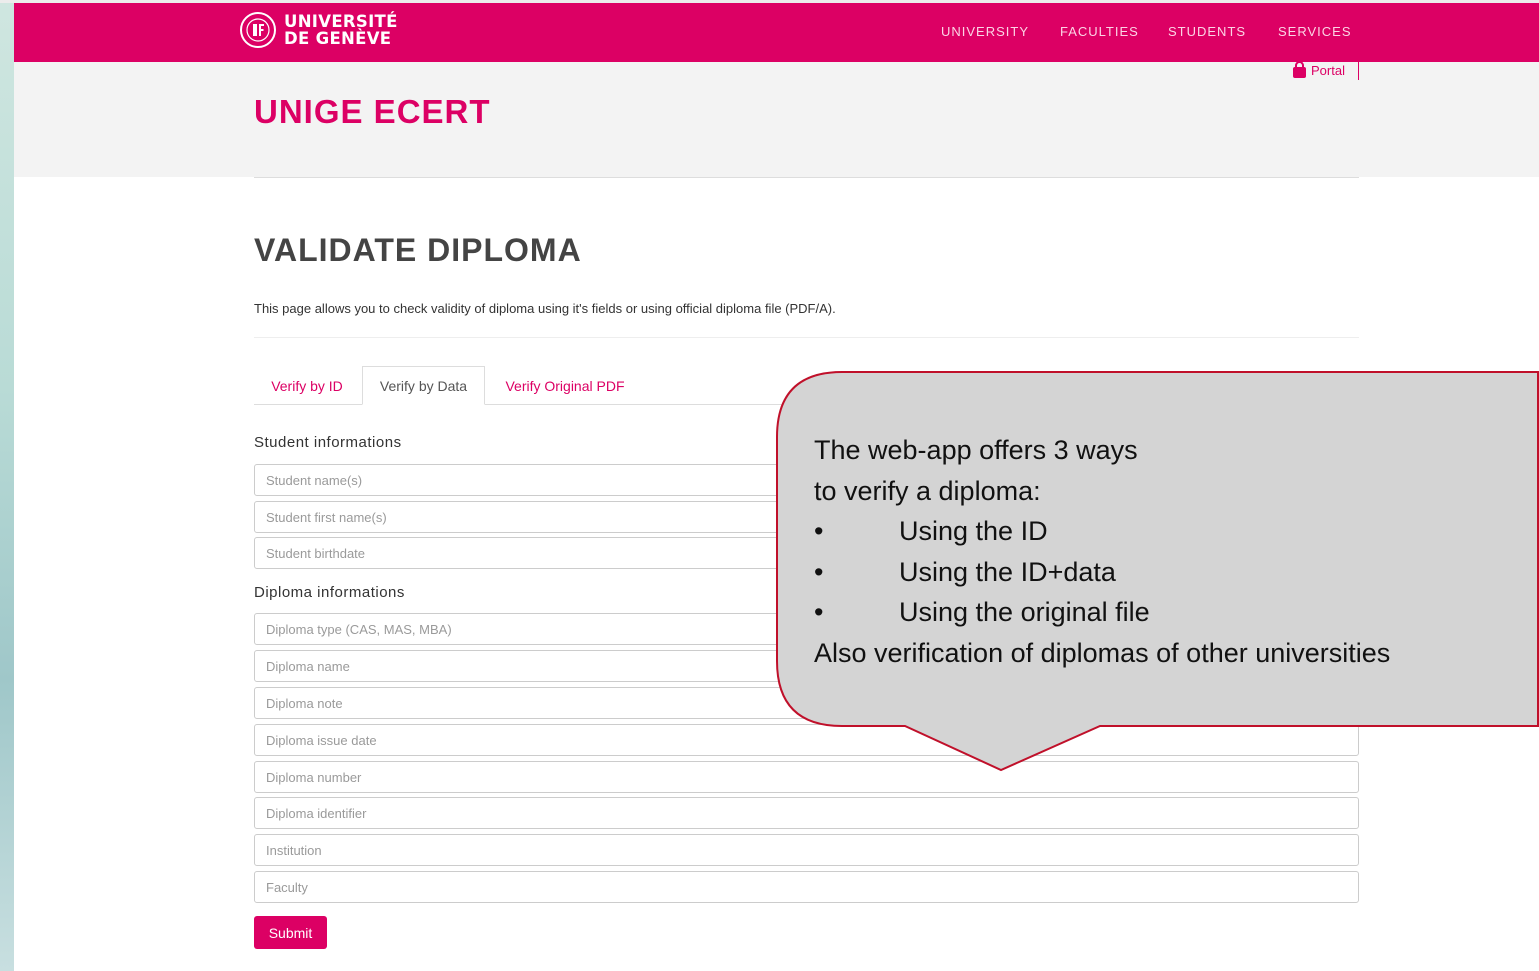 The width and height of the screenshot is (1539, 971). Describe the element at coordinates (1099, 31) in the screenshot. I see `nav-faculties: FACULTIES` at that location.